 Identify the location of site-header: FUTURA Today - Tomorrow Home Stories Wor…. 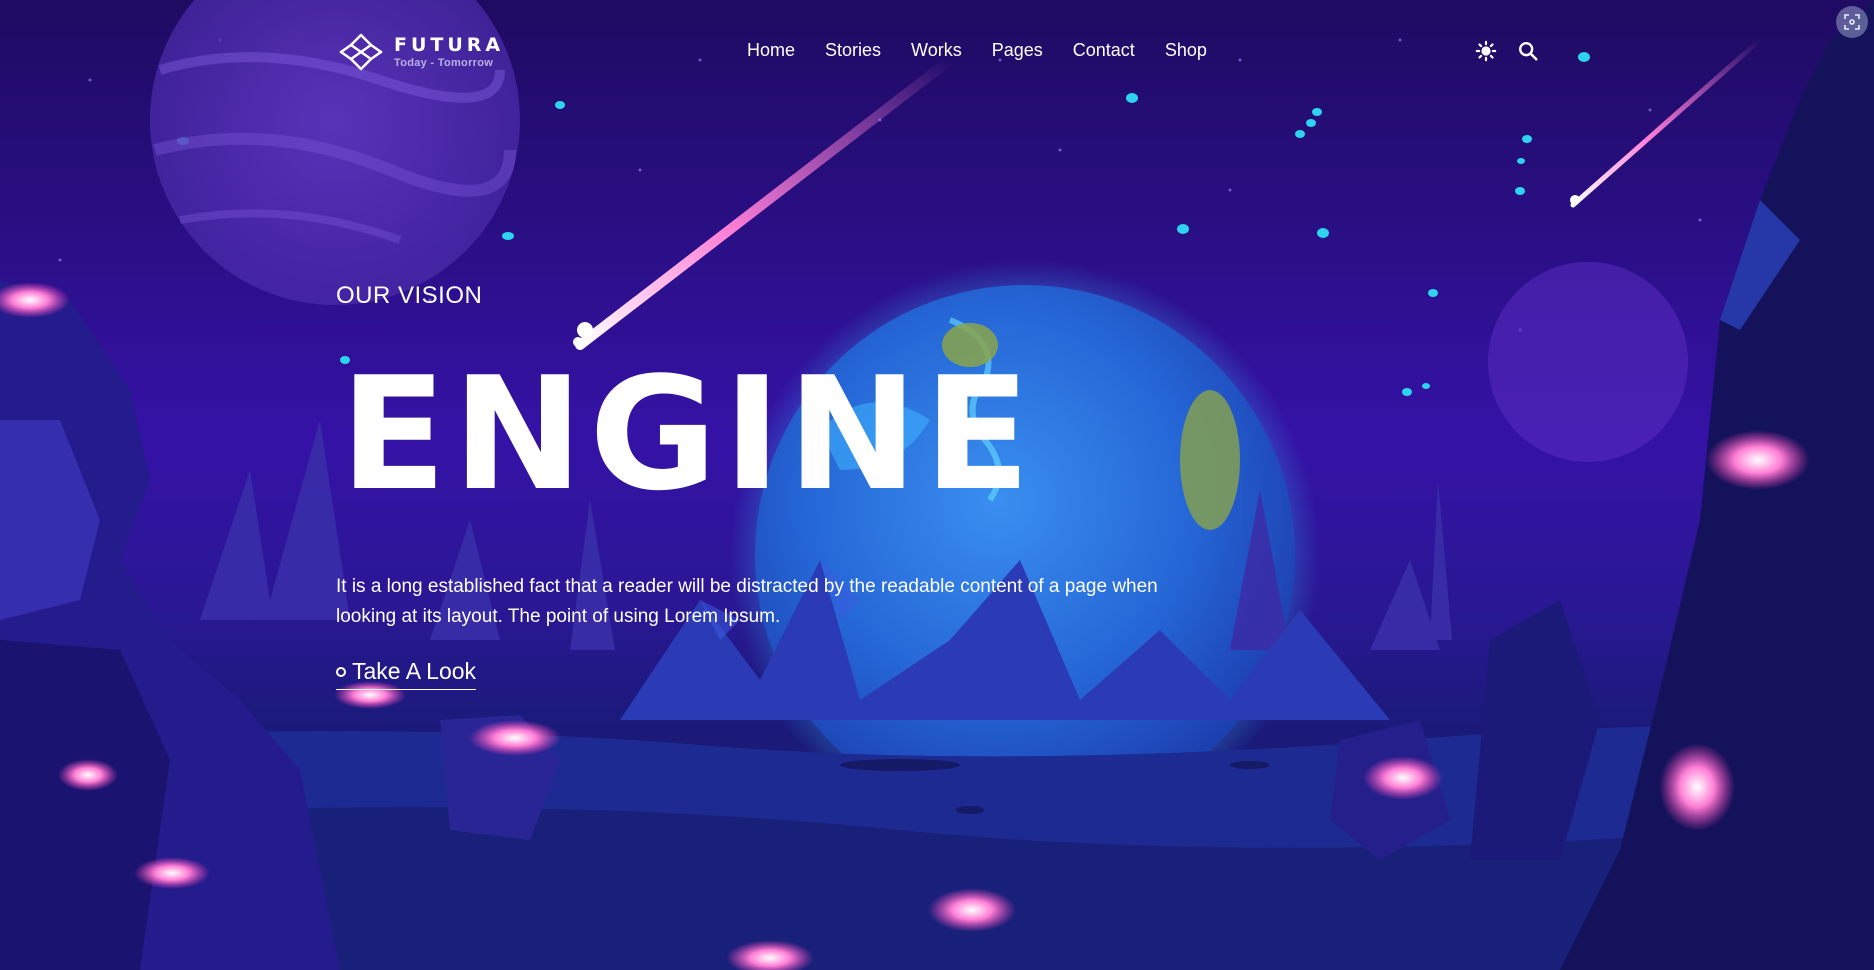
(937, 52).